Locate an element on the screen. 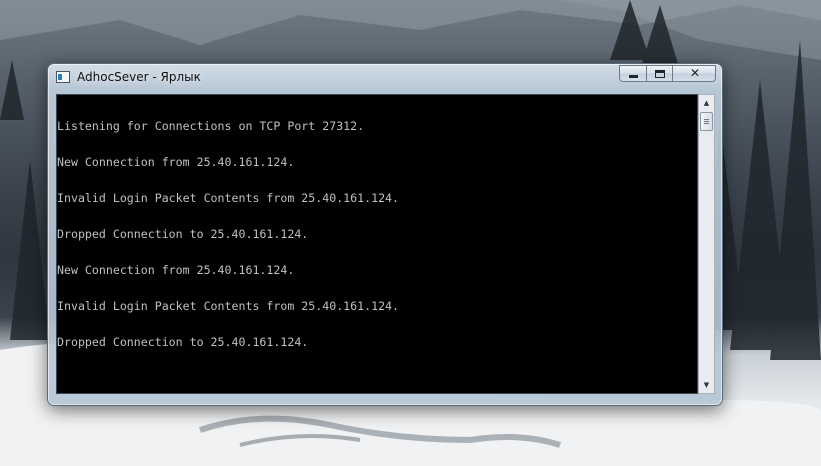 The image size is (821, 466). console-window-icon is located at coordinates (63, 77).